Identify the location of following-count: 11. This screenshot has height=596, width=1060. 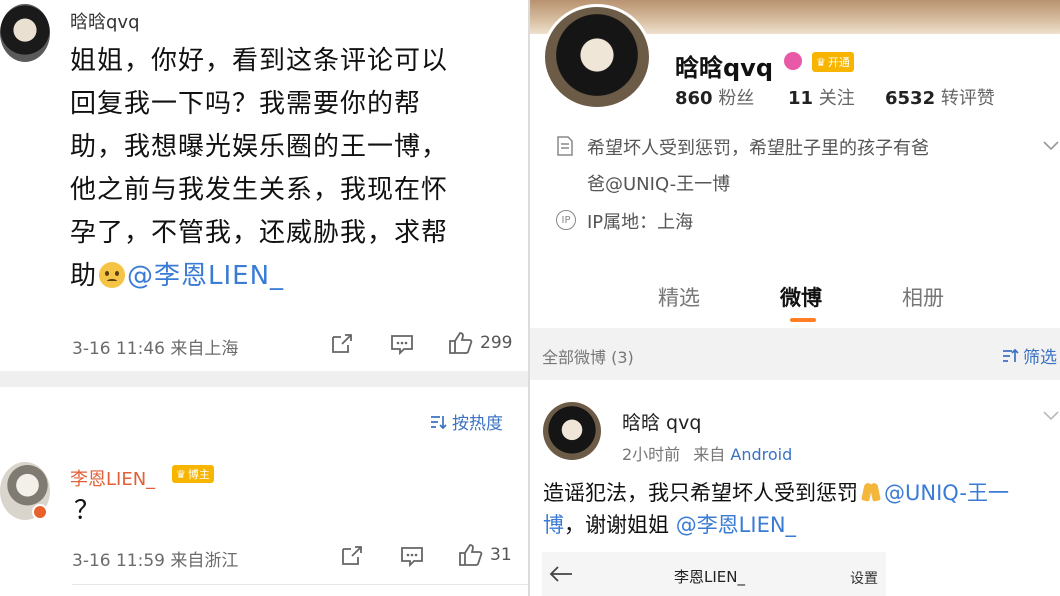
(801, 98).